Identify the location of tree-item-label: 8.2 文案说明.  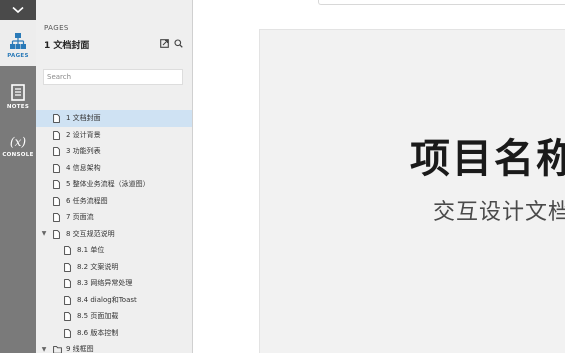
(98, 266).